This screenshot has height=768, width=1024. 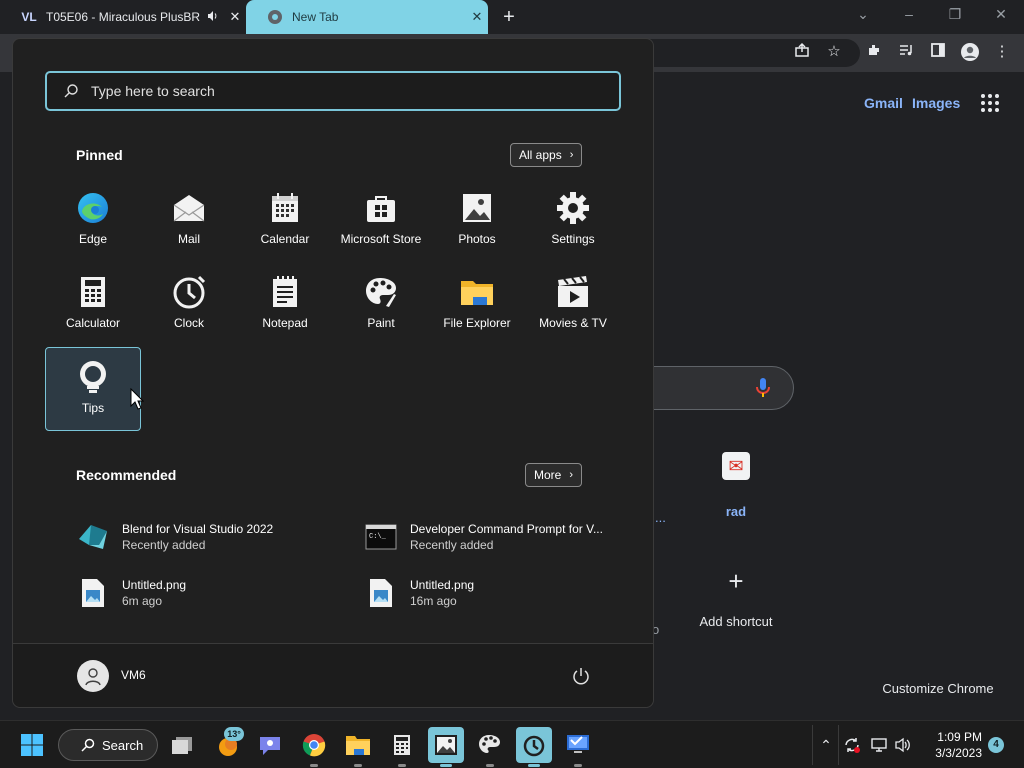 I want to click on tab-search-chevron-icon: ⌄, so click(x=863, y=17).